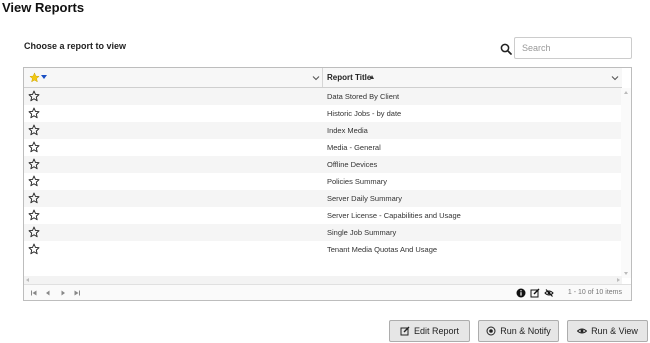 This screenshot has height=343, width=650. I want to click on table-row: Policies Summary, so click(323, 181).